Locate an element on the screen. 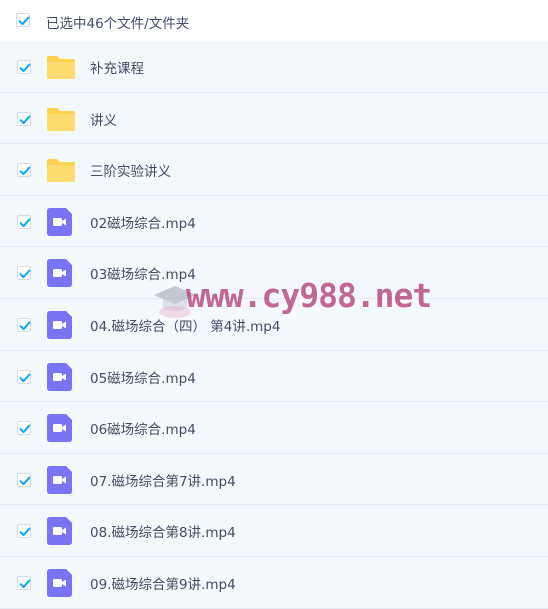 The width and height of the screenshot is (548, 609). file-name: 补充课程 is located at coordinates (117, 67).